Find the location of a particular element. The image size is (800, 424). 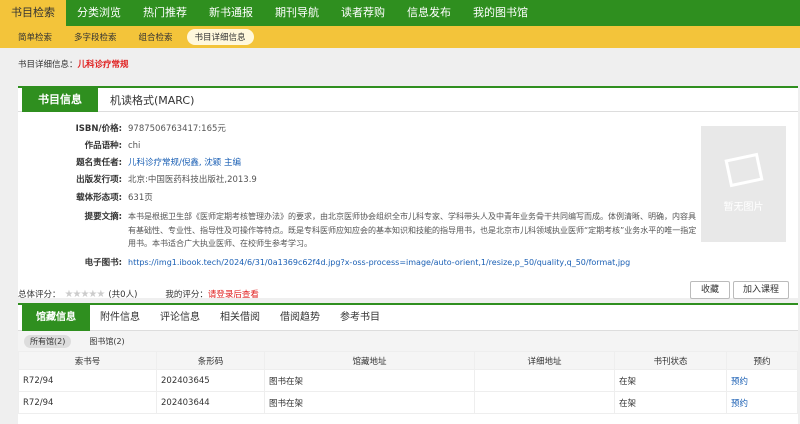

column-header: 书刊状态 is located at coordinates (670, 360).